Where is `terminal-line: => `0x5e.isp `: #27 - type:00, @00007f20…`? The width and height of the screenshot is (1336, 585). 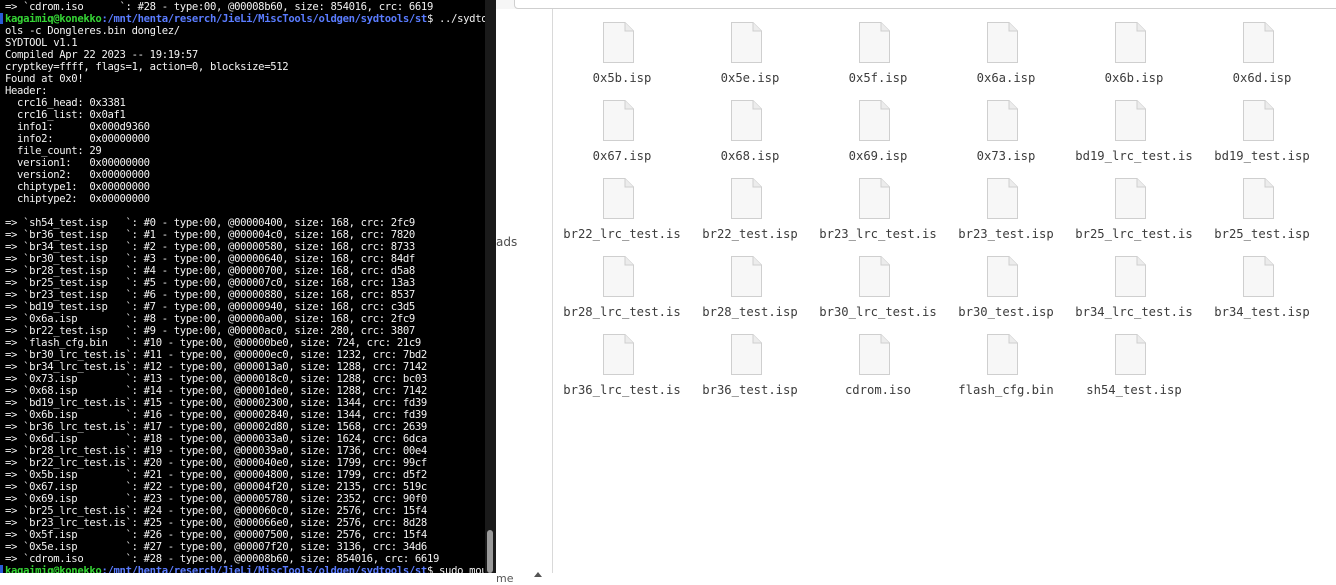 terminal-line: => `0x5e.isp `: #27 - type:00, @00007f20… is located at coordinates (216, 547).